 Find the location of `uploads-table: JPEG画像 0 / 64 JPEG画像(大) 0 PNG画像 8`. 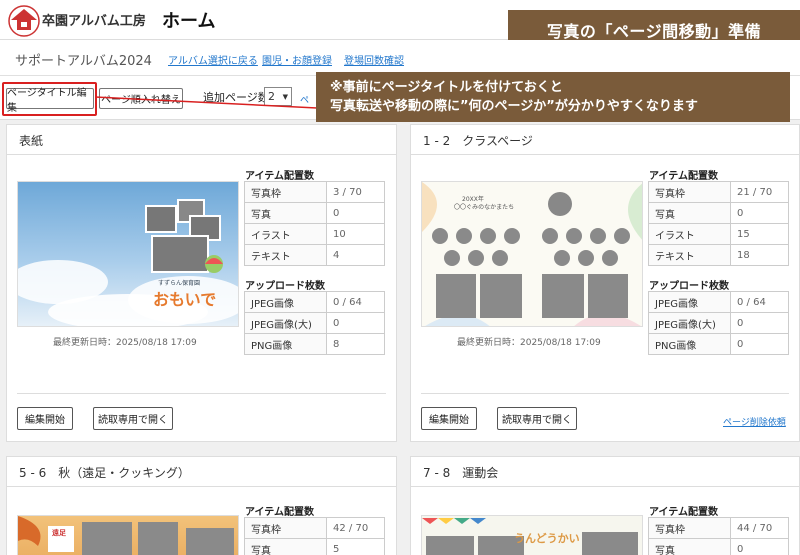

uploads-table: JPEG画像 0 / 64 JPEG画像(大) 0 PNG画像 8 is located at coordinates (314, 323).